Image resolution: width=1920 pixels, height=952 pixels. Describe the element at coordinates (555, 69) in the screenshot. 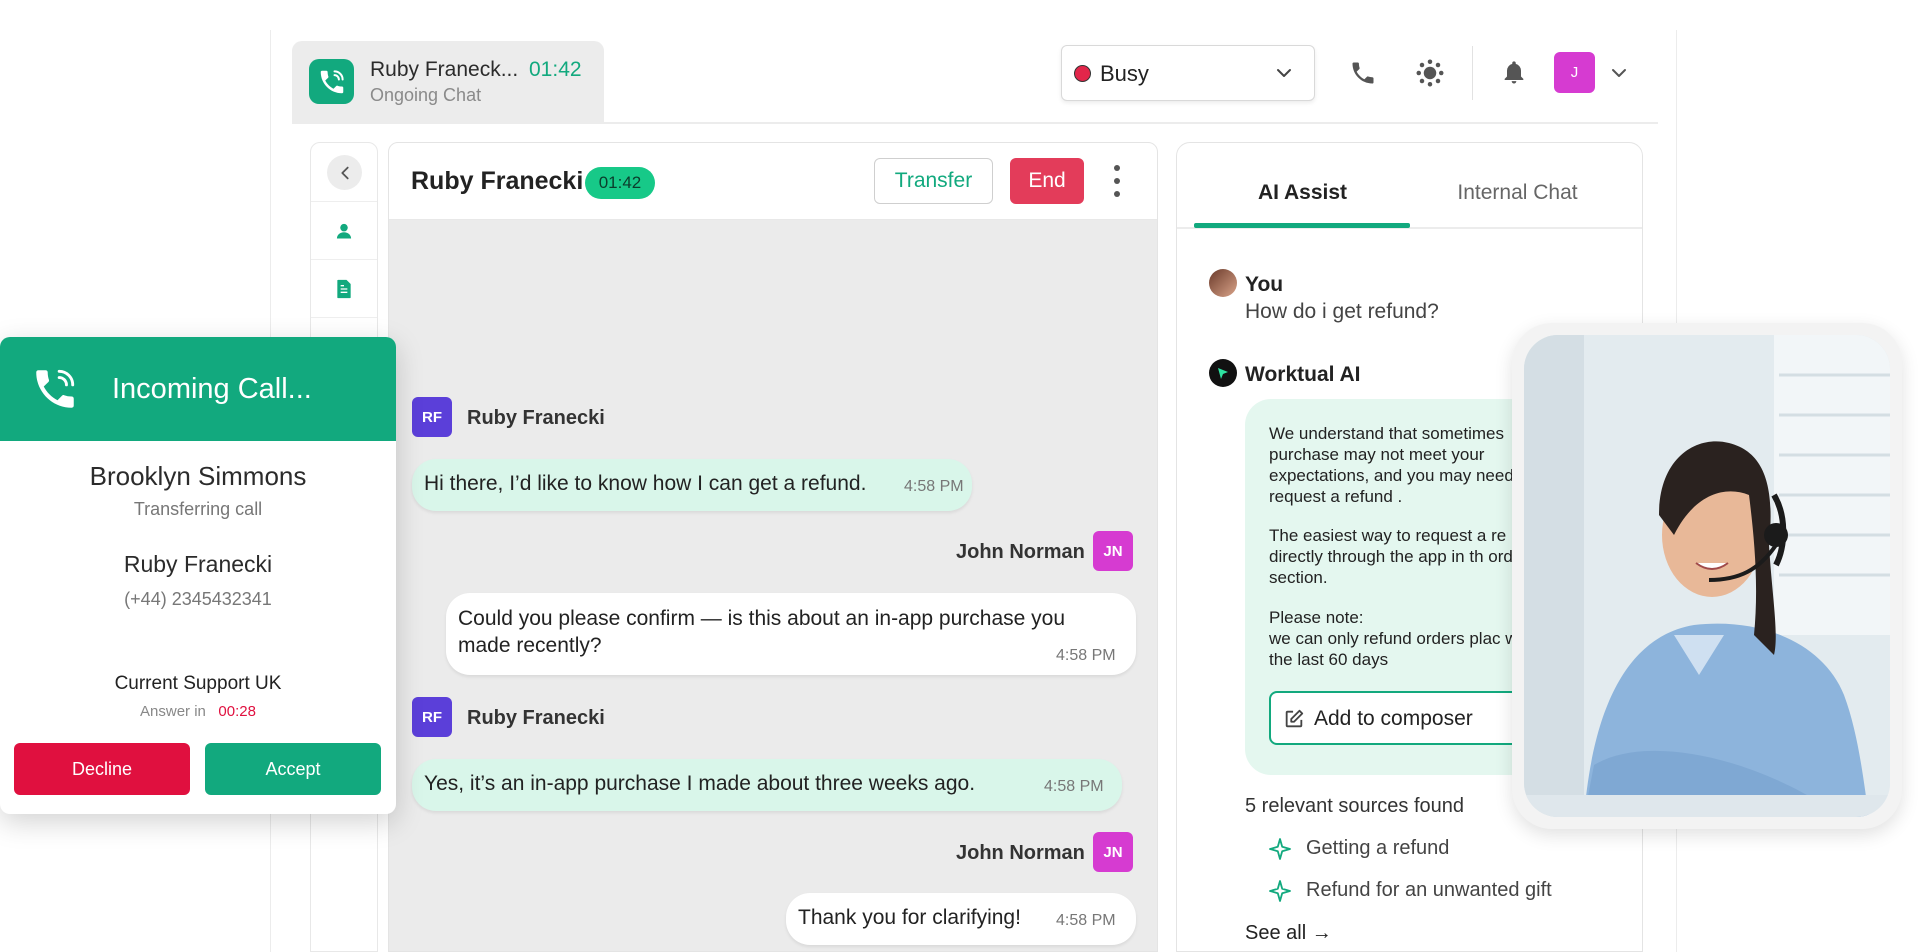

I see `chat-tab-timer: 01:42` at that location.